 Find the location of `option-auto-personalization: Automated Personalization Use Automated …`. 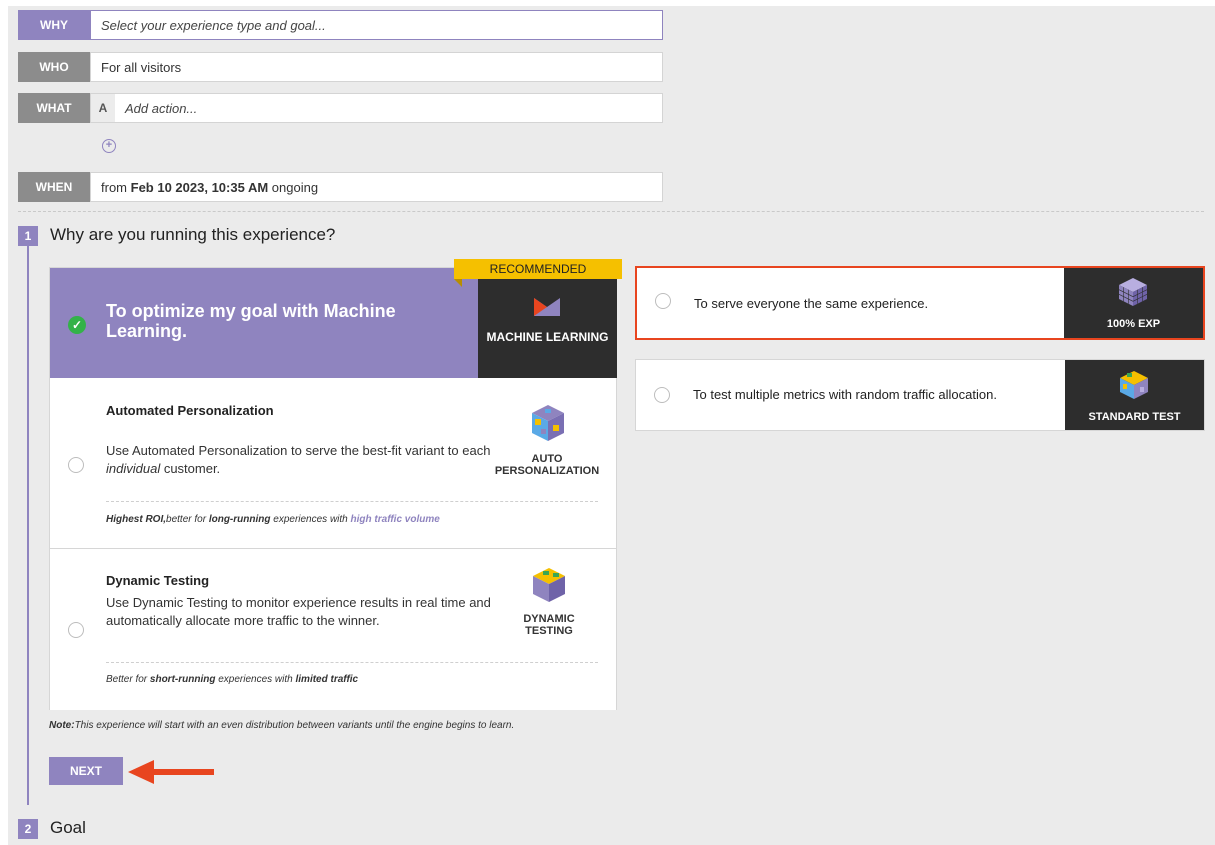

option-auto-personalization: Automated Personalization Use Automated … is located at coordinates (333, 464).